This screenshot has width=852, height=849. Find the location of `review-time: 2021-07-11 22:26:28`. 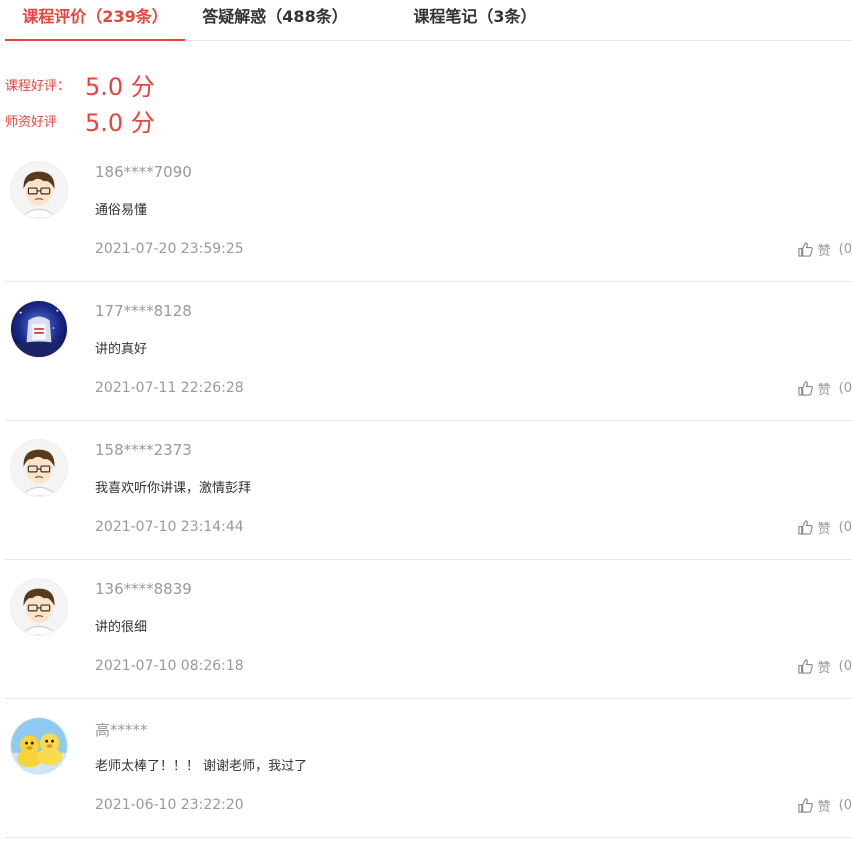

review-time: 2021-07-11 22:26:28 is located at coordinates (169, 388).